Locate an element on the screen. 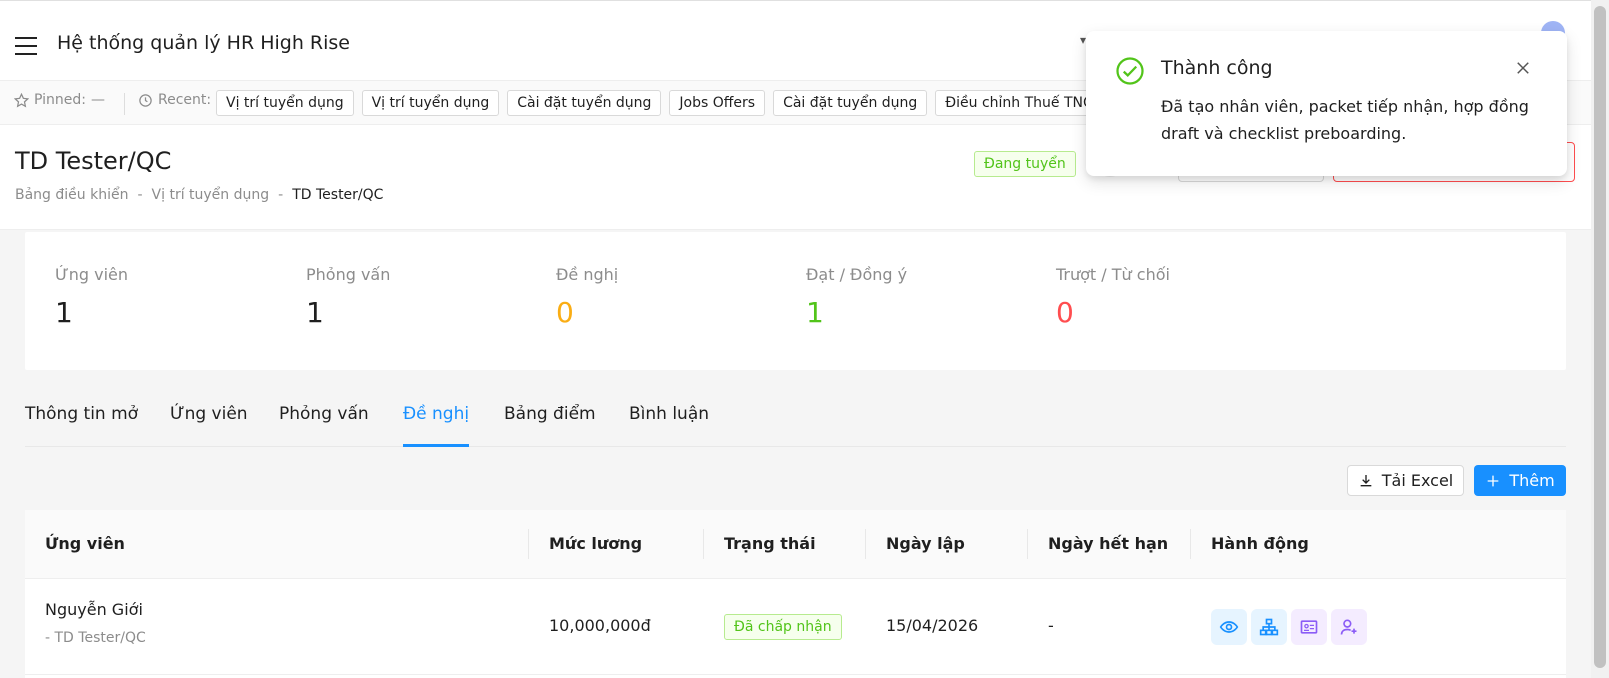 This screenshot has width=1609, height=678. pinned-label: Pinned: is located at coordinates (60, 100).